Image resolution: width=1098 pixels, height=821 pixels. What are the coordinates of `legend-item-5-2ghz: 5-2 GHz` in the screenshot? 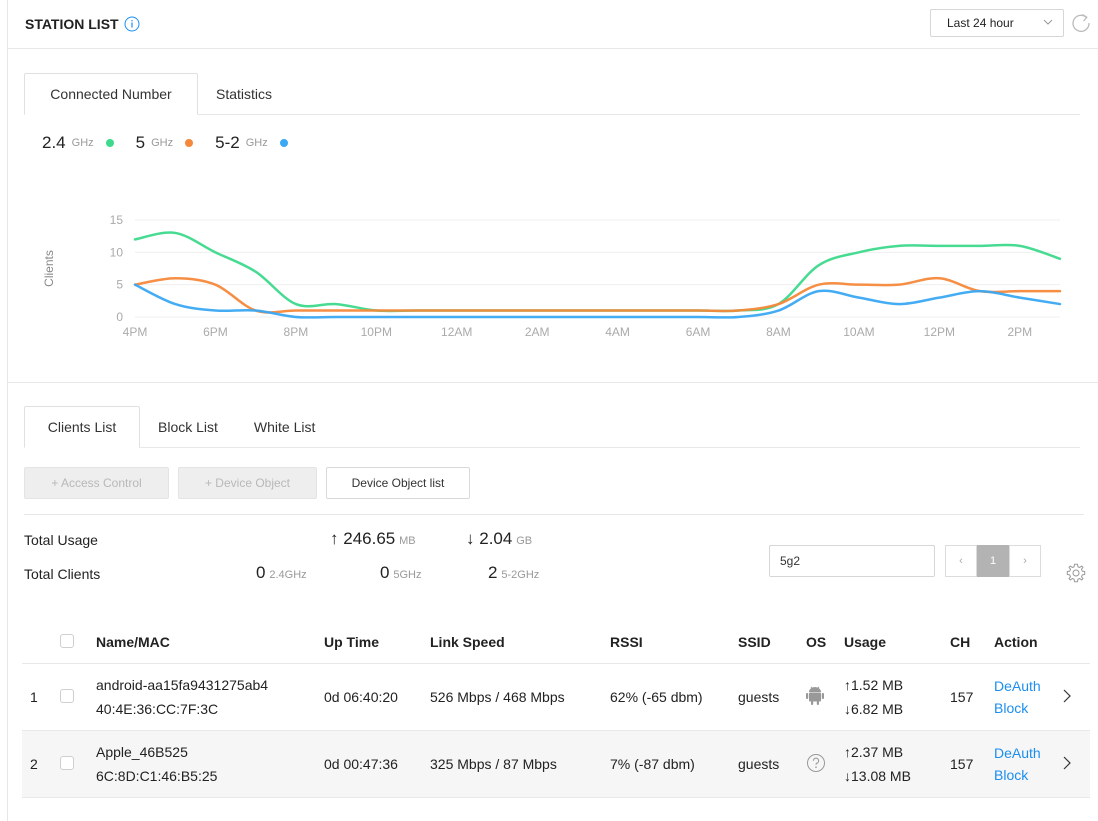 It's located at (251, 143).